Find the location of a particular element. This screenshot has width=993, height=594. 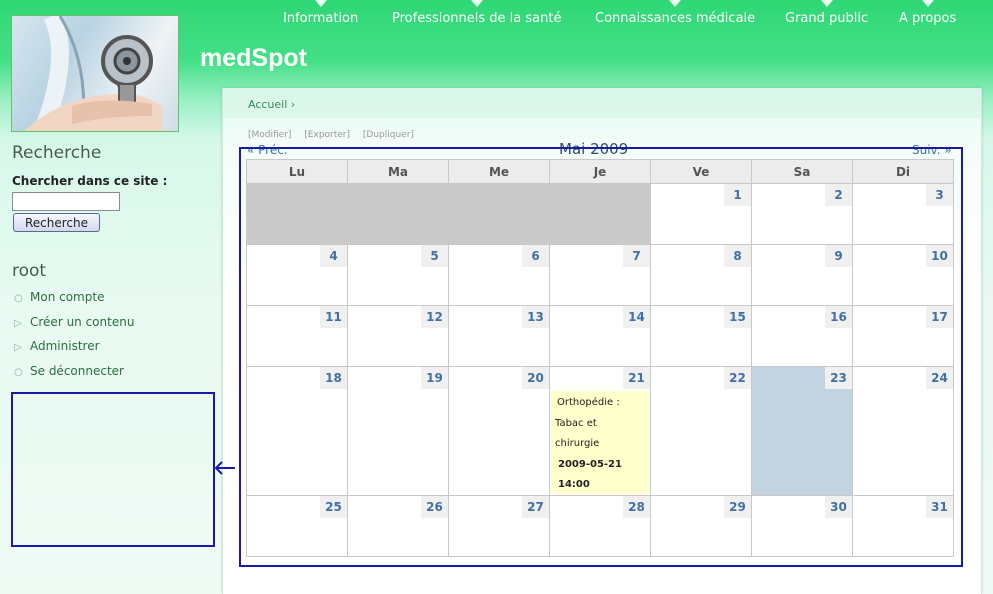

breadcrumb: Accueil › is located at coordinates (271, 104).